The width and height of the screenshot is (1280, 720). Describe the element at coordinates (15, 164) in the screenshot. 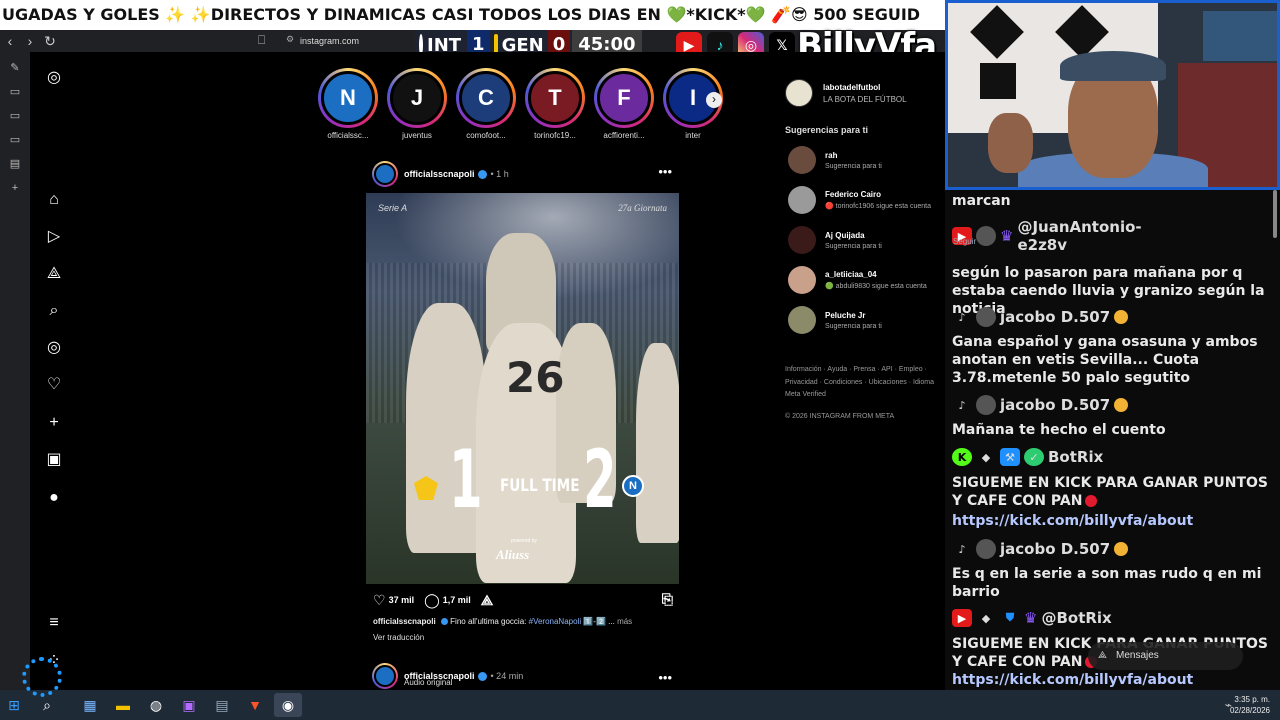

I see `reading-list-icon: ▤` at that location.